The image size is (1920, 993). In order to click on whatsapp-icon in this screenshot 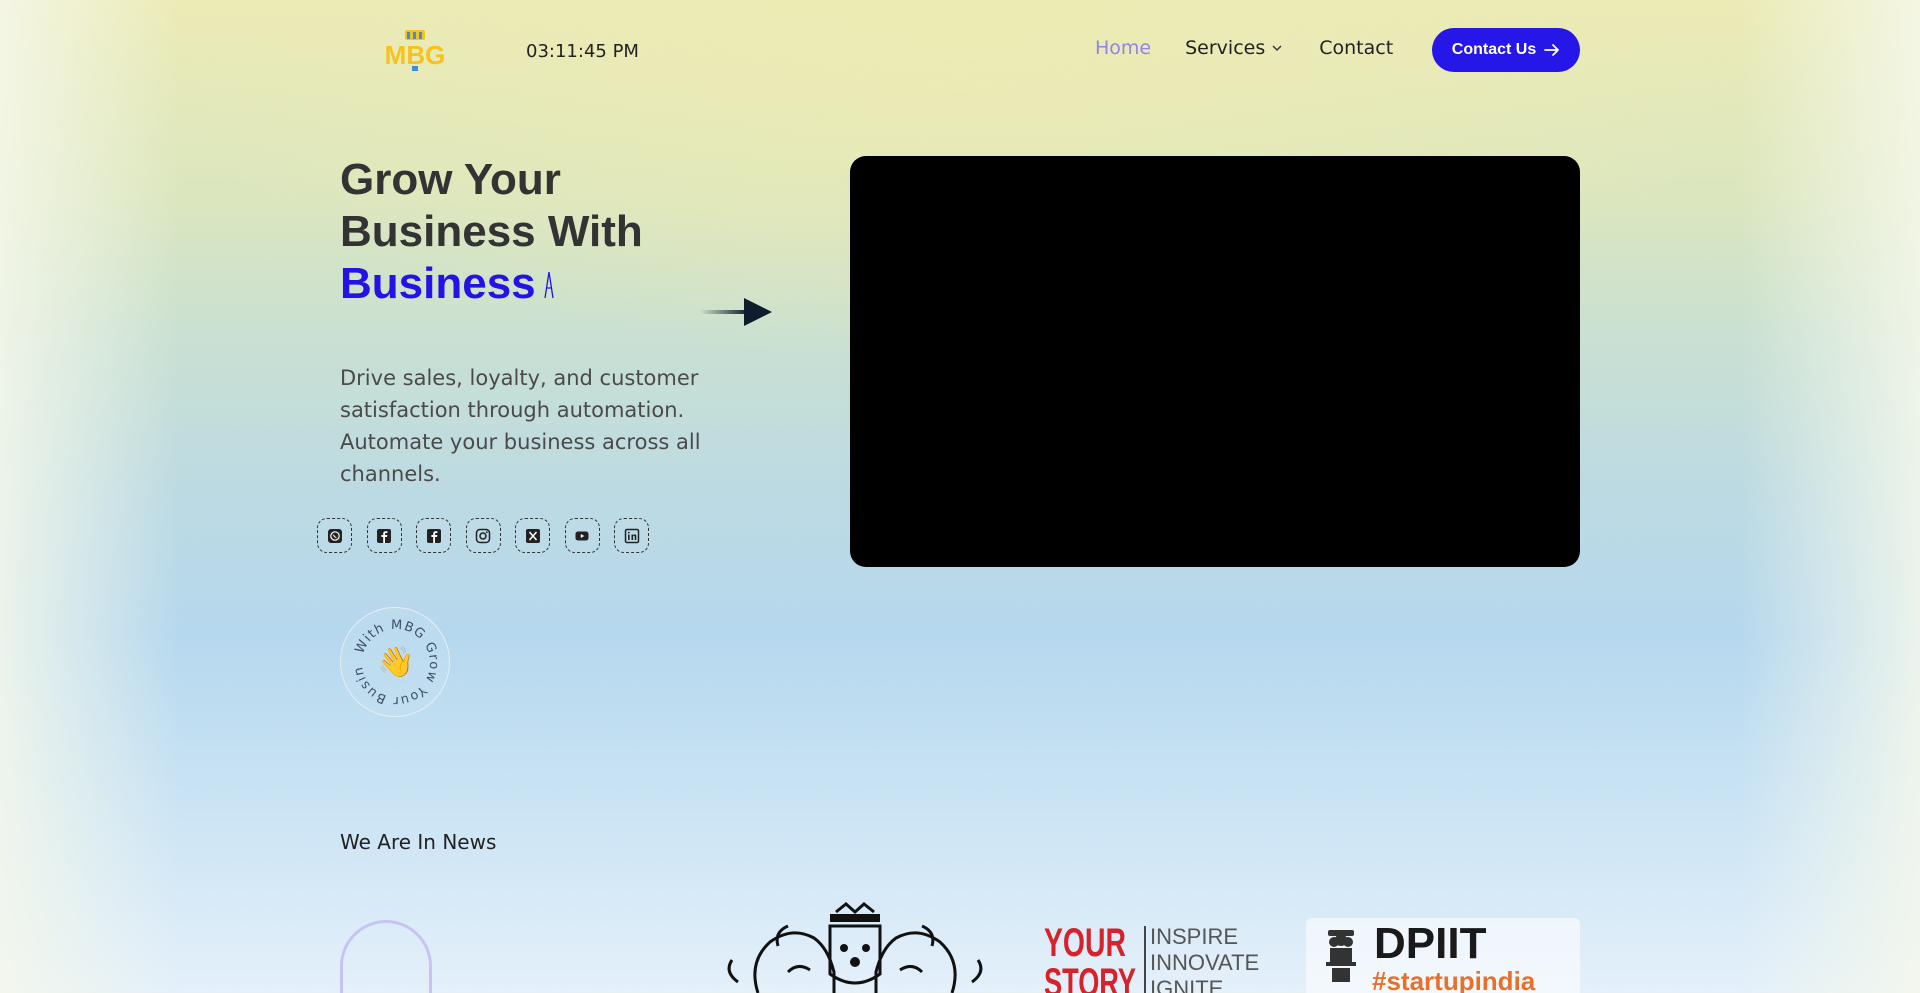, I will do `click(334, 535)`.